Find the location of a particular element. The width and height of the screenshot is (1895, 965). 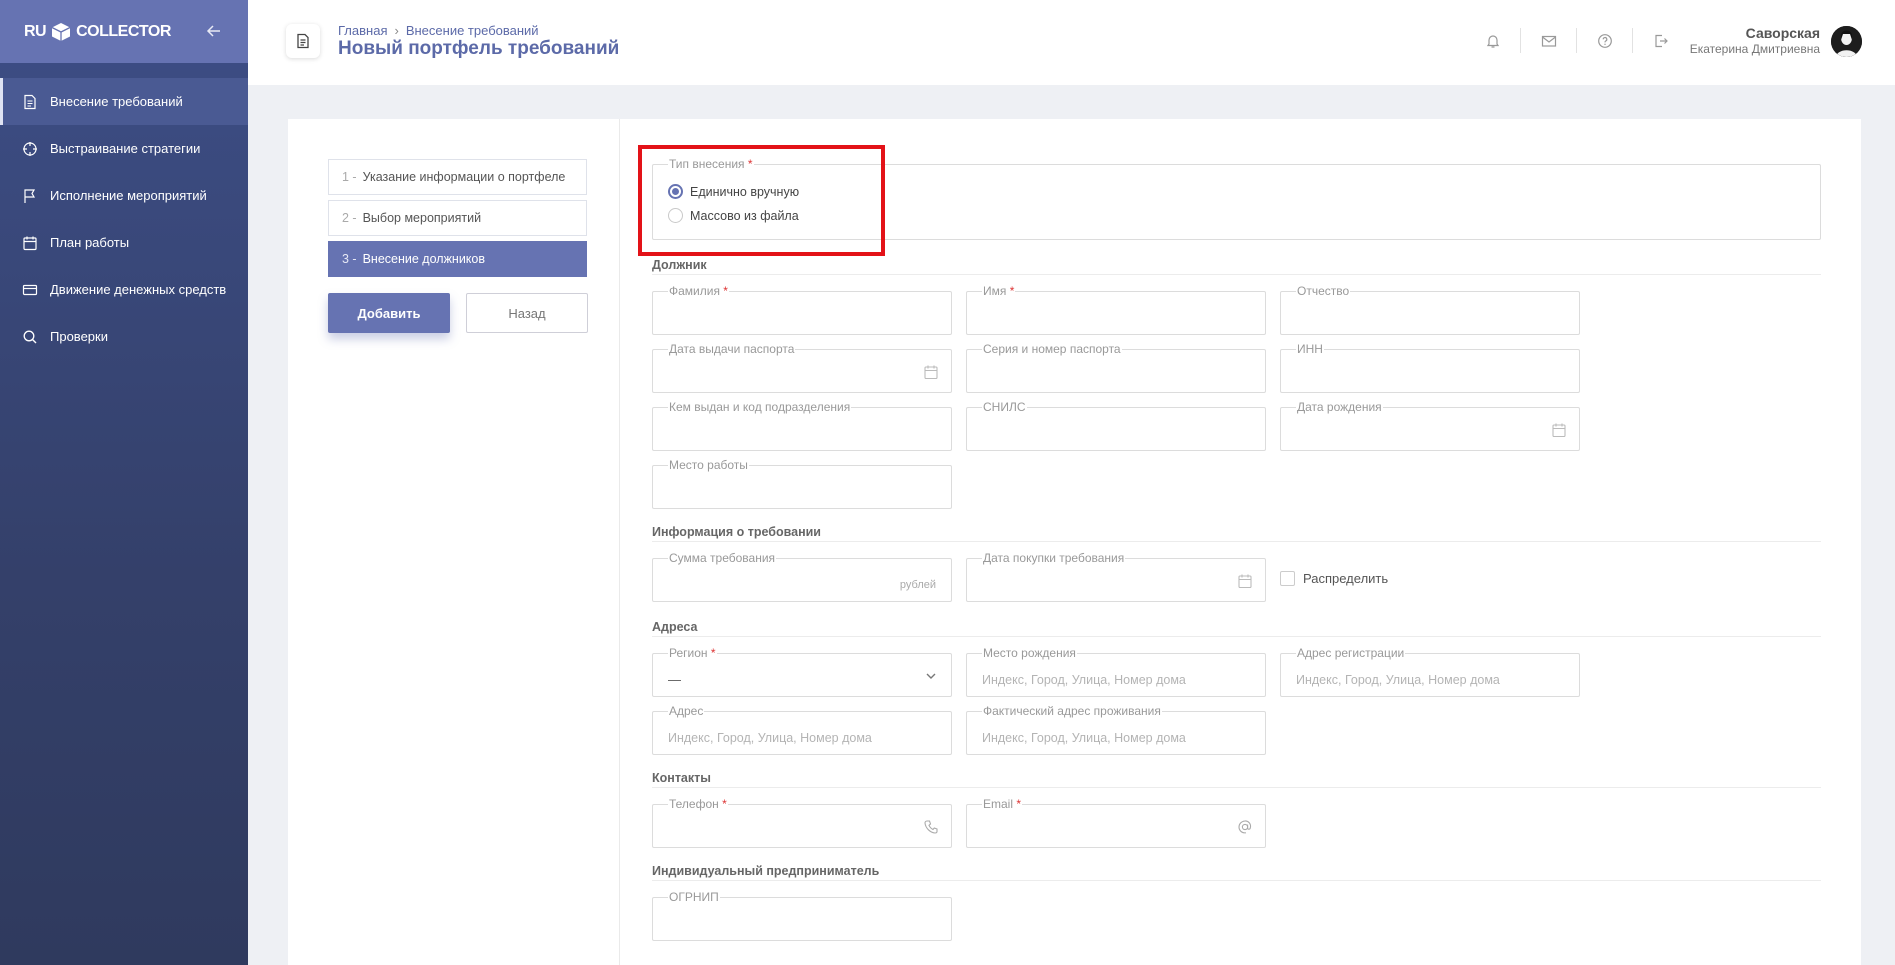

birth-date-field: Дата рождения is located at coordinates (1430, 425).